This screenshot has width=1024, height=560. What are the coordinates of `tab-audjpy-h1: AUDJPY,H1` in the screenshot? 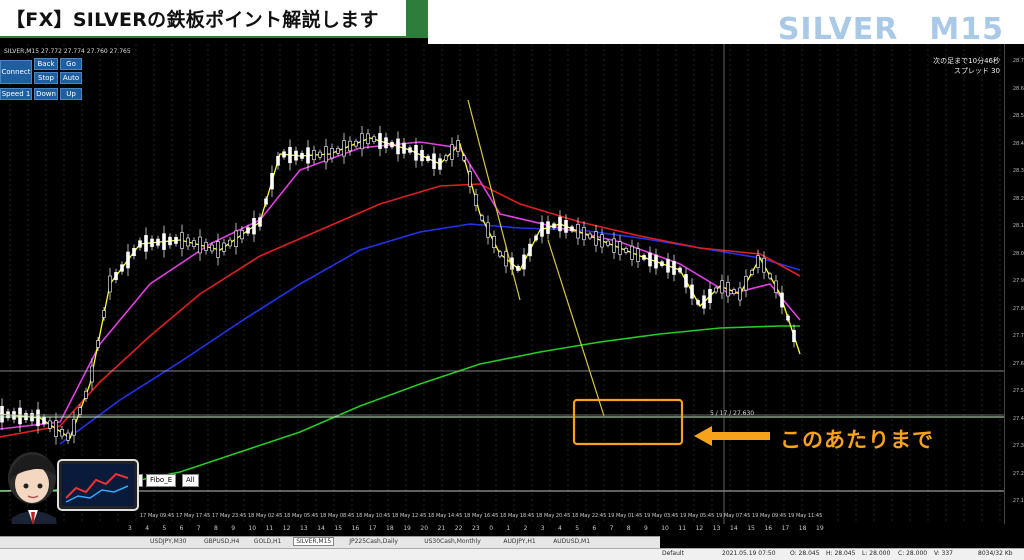 It's located at (519, 541).